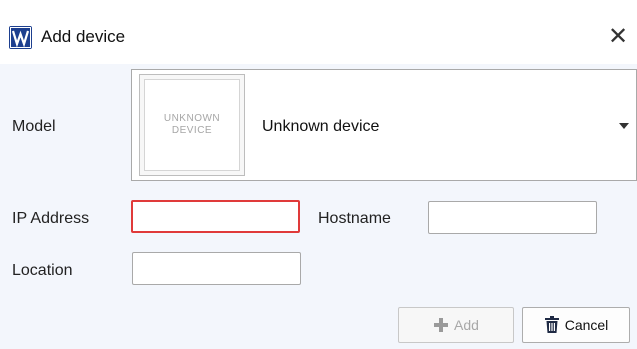 This screenshot has height=349, width=637. I want to click on close-icon: ✕, so click(618, 36).